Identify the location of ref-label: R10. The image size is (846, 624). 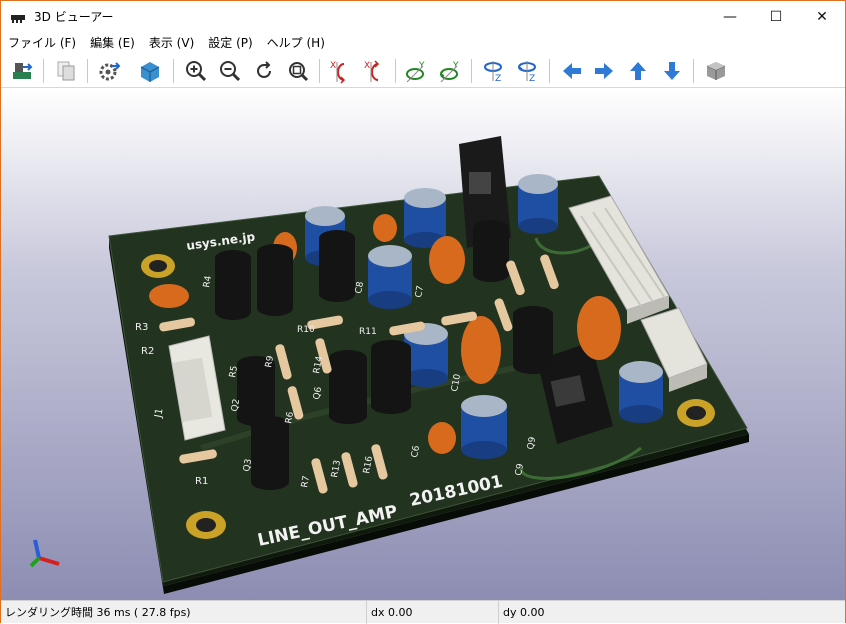
(306, 330).